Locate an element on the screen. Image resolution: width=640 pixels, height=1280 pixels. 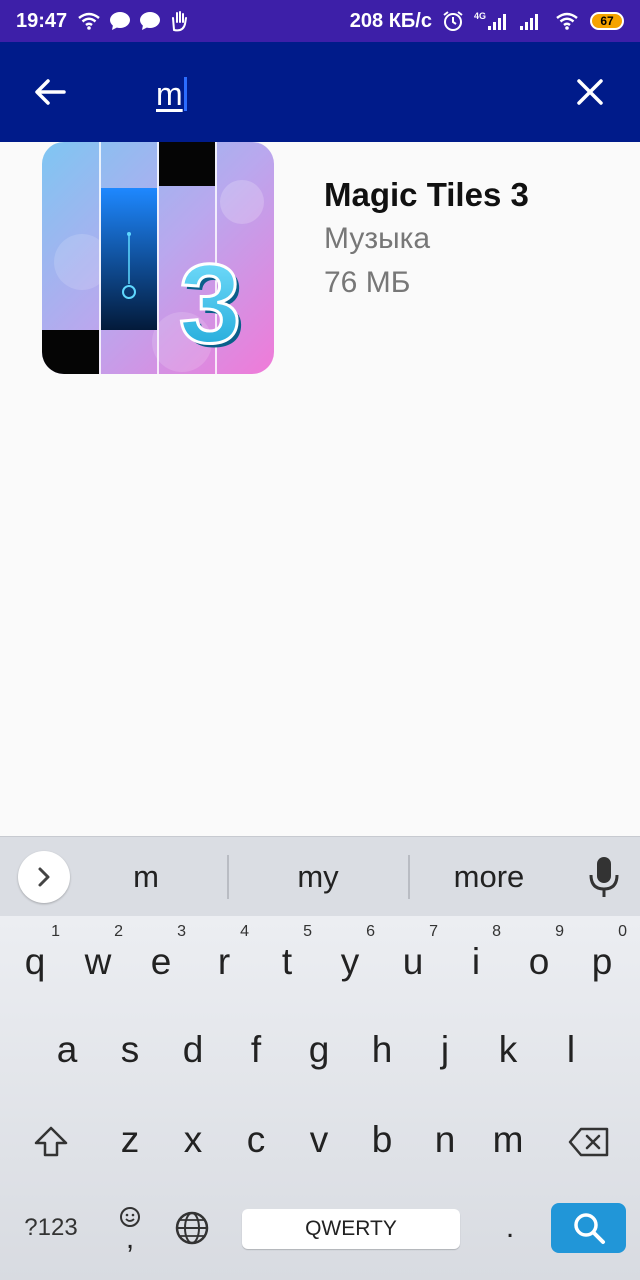
hand-icon is located at coordinates (179, 21).